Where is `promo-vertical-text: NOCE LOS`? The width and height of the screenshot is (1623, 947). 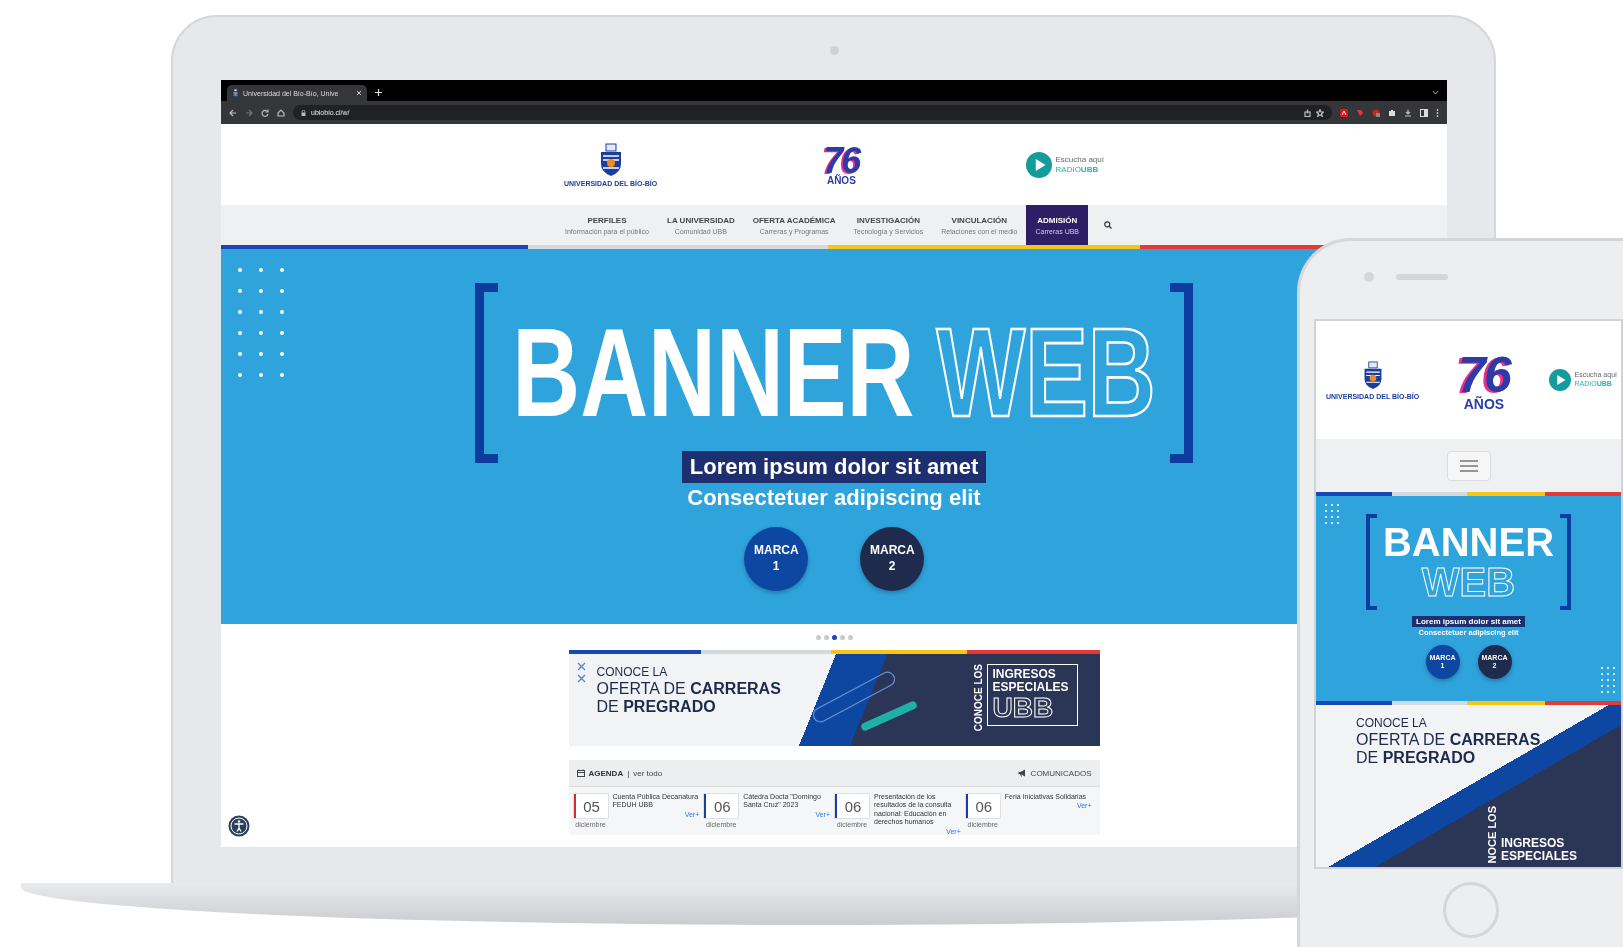
promo-vertical-text: NOCE LOS is located at coordinates (1492, 834).